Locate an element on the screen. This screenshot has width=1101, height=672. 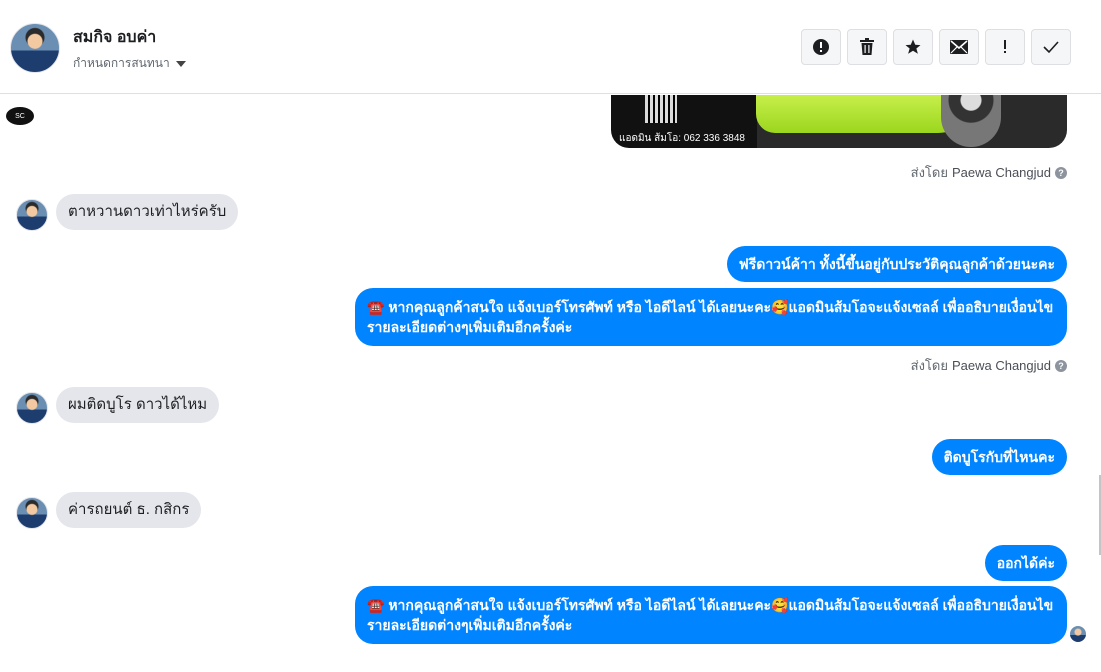
qr-code is located at coordinates (661, 109).